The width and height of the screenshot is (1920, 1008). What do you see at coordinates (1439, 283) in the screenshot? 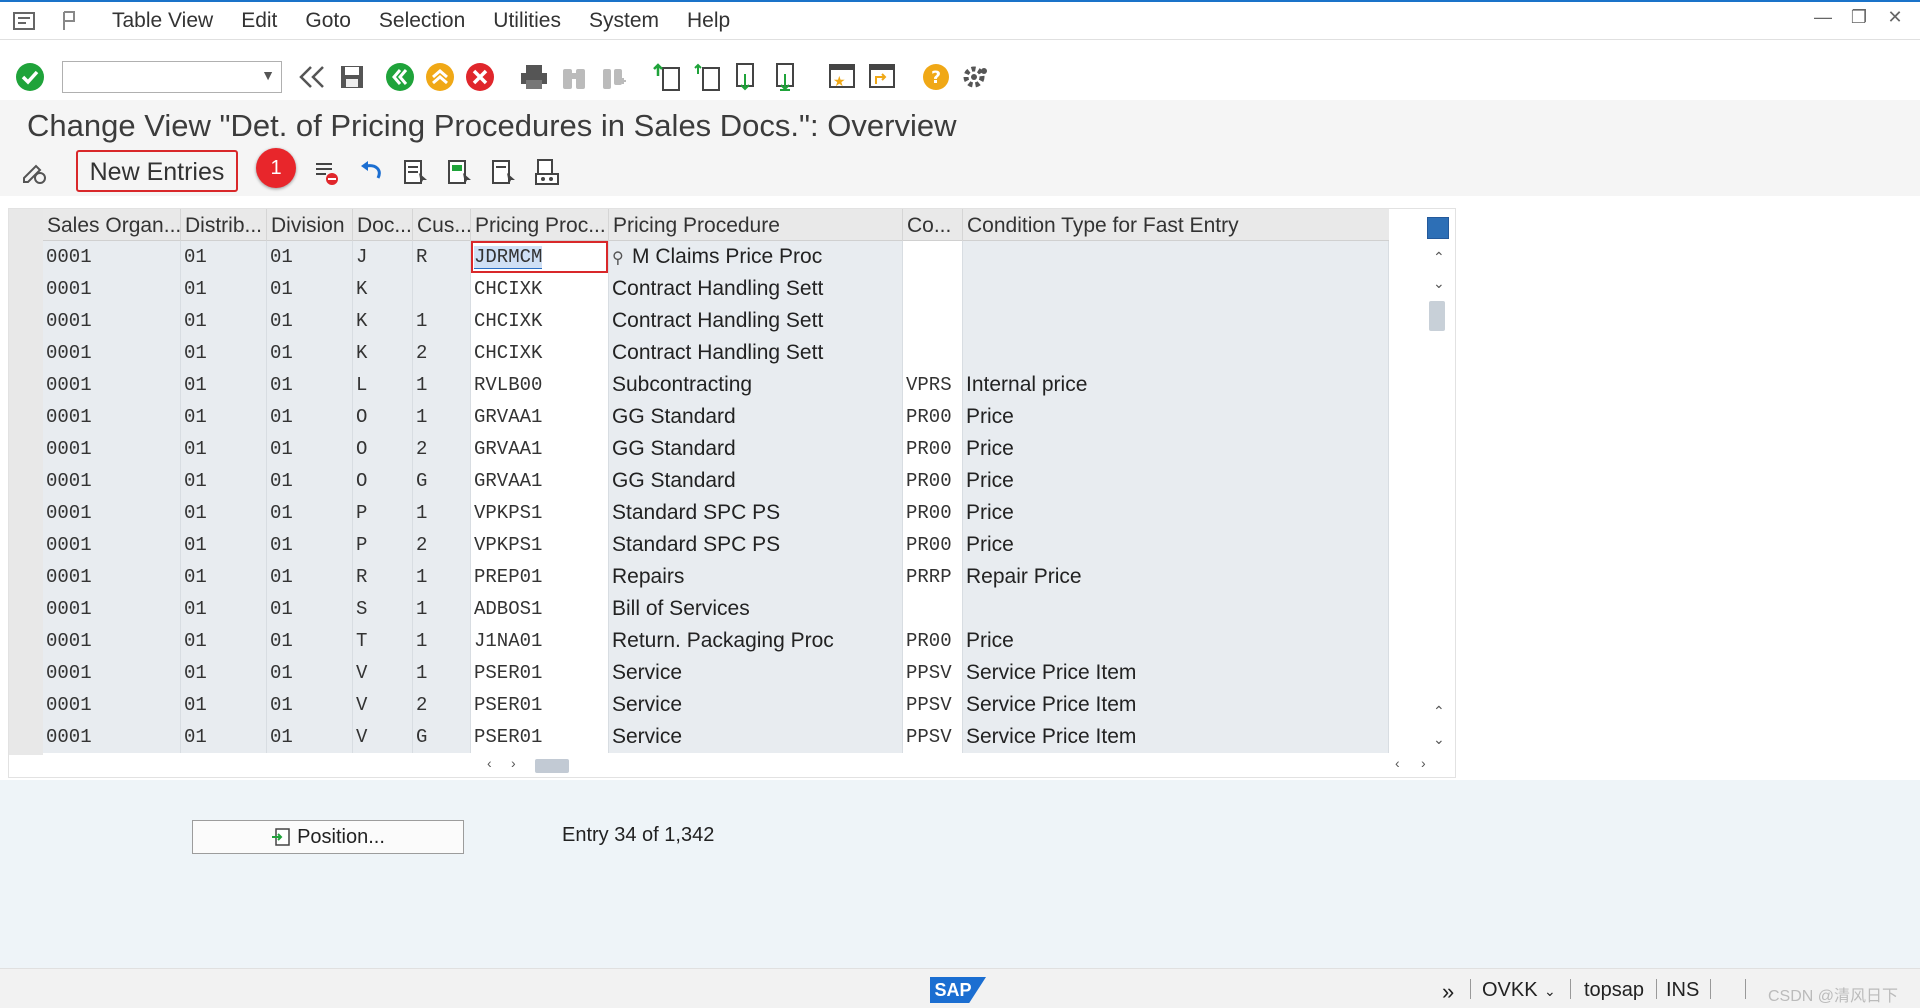
I see `scroll-down-icon: ⌄` at bounding box center [1439, 283].